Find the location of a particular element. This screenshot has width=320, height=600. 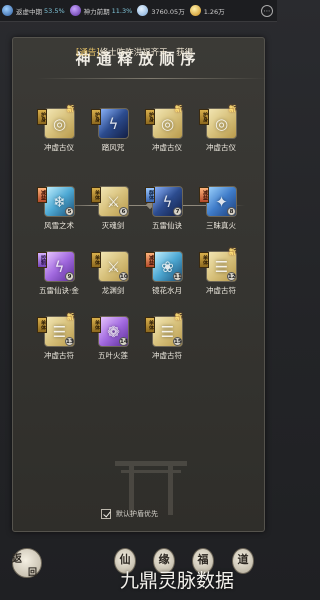

spirit-stone-icon is located at coordinates (143, 10).